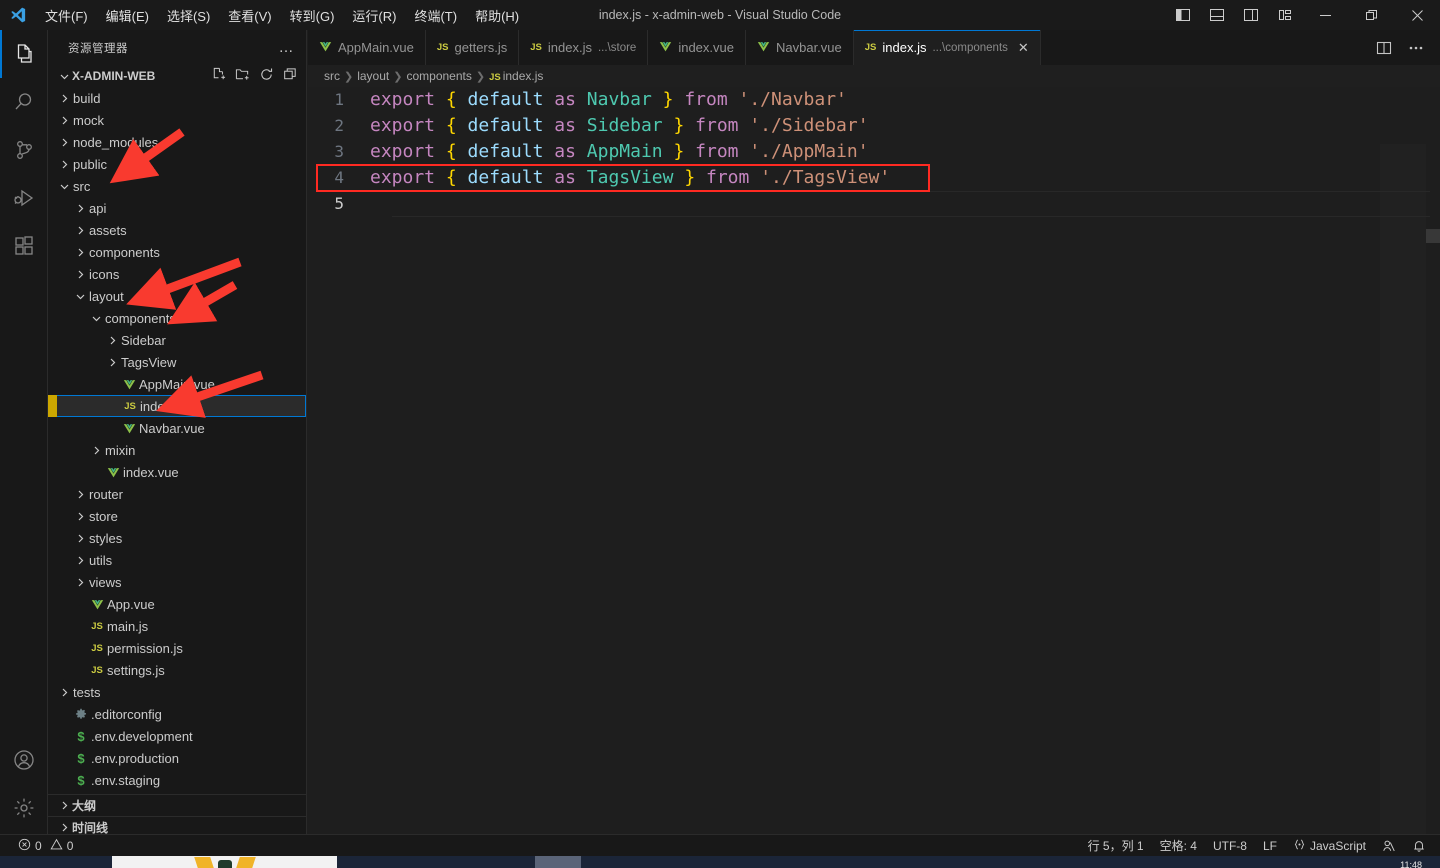 The width and height of the screenshot is (1440, 868). I want to click on code-line-5: 5, so click(874, 204).